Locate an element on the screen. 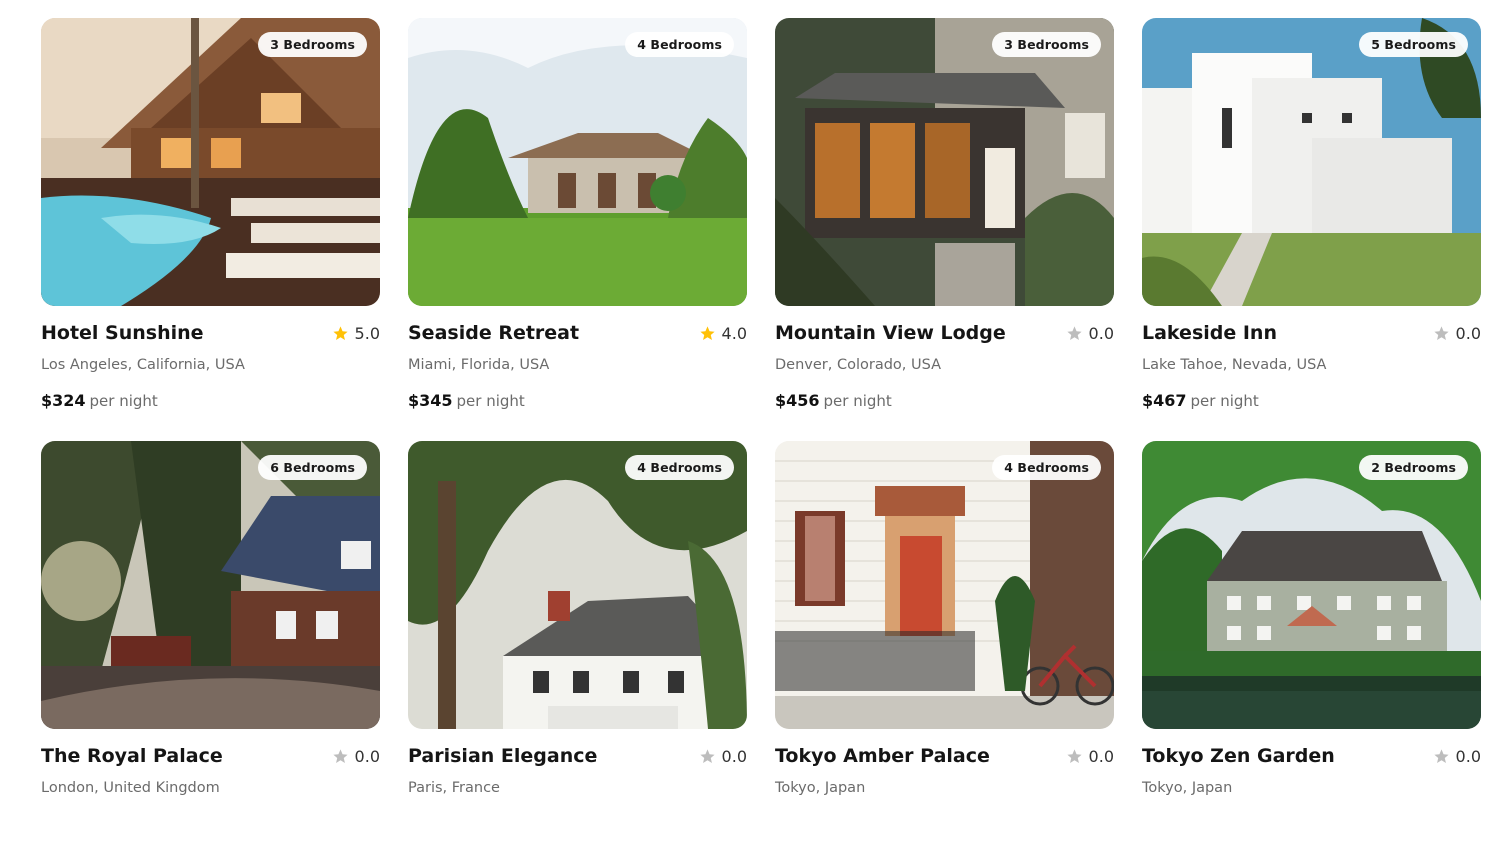  listing-name: Tokyo Zen Garden is located at coordinates (1238, 756).